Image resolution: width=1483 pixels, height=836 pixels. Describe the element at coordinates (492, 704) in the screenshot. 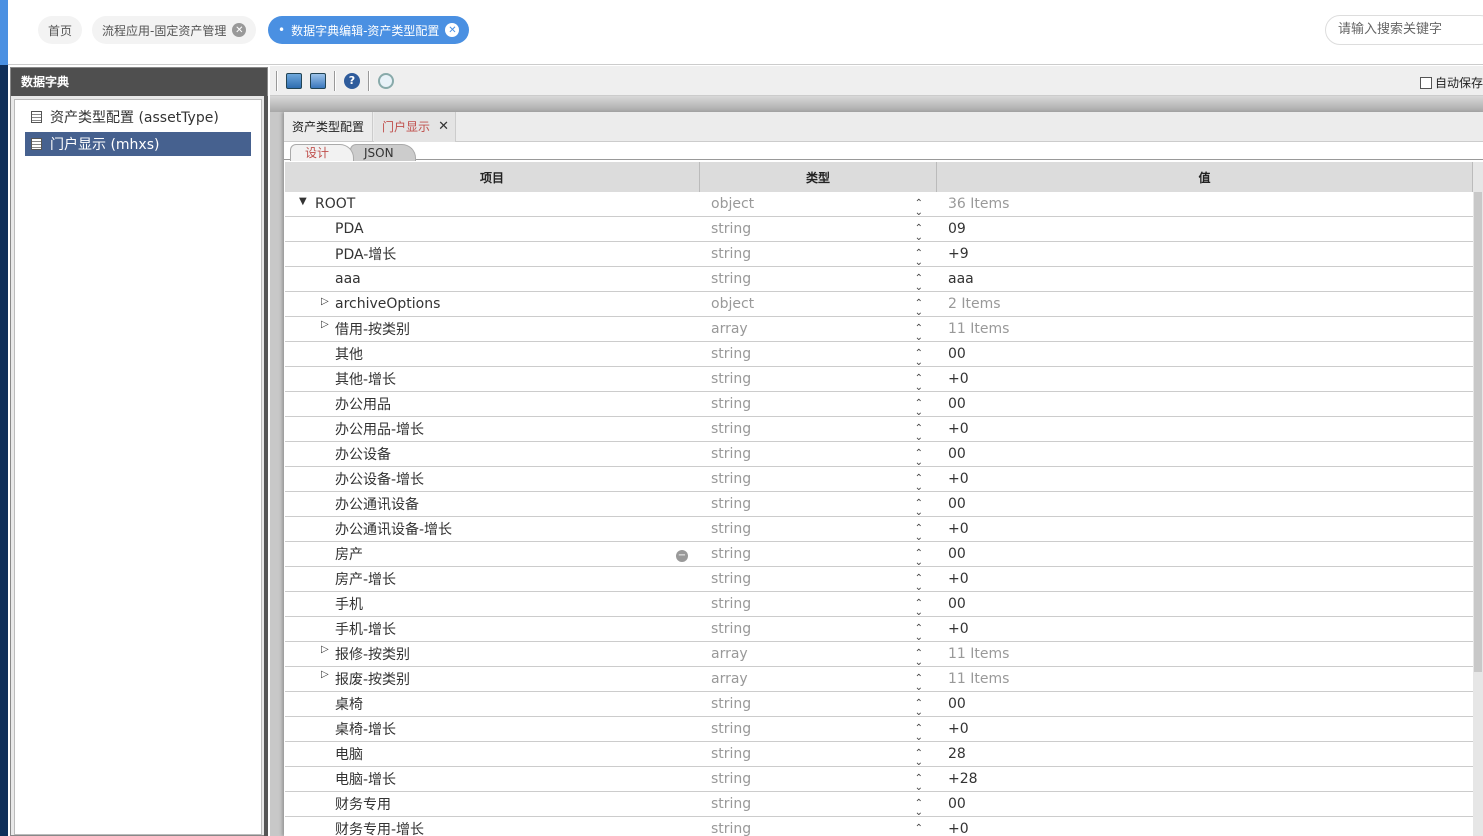

I see `cell-item: 桌椅` at that location.